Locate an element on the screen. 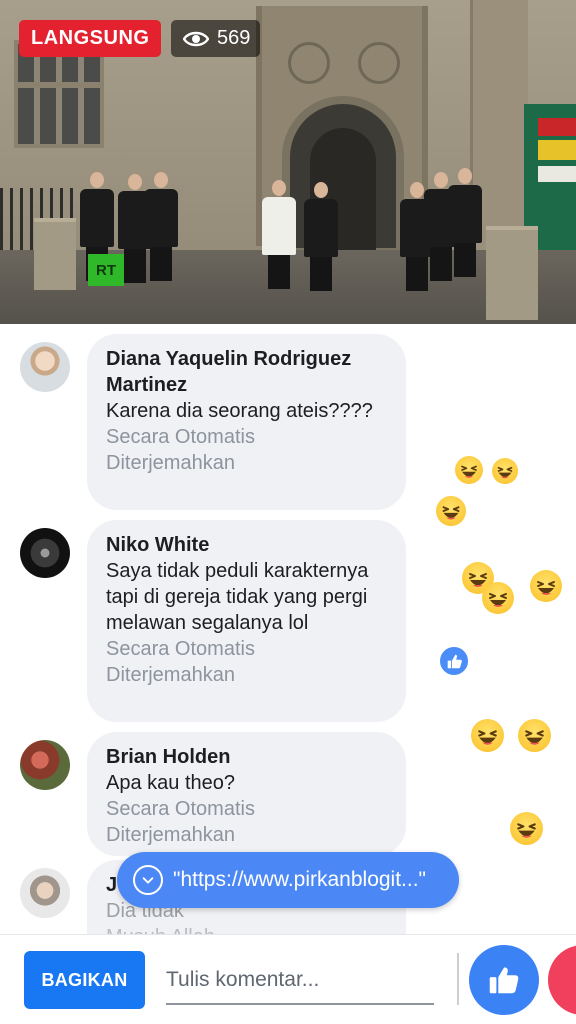 The height and width of the screenshot is (1024, 576). video-sign-white is located at coordinates (557, 174).